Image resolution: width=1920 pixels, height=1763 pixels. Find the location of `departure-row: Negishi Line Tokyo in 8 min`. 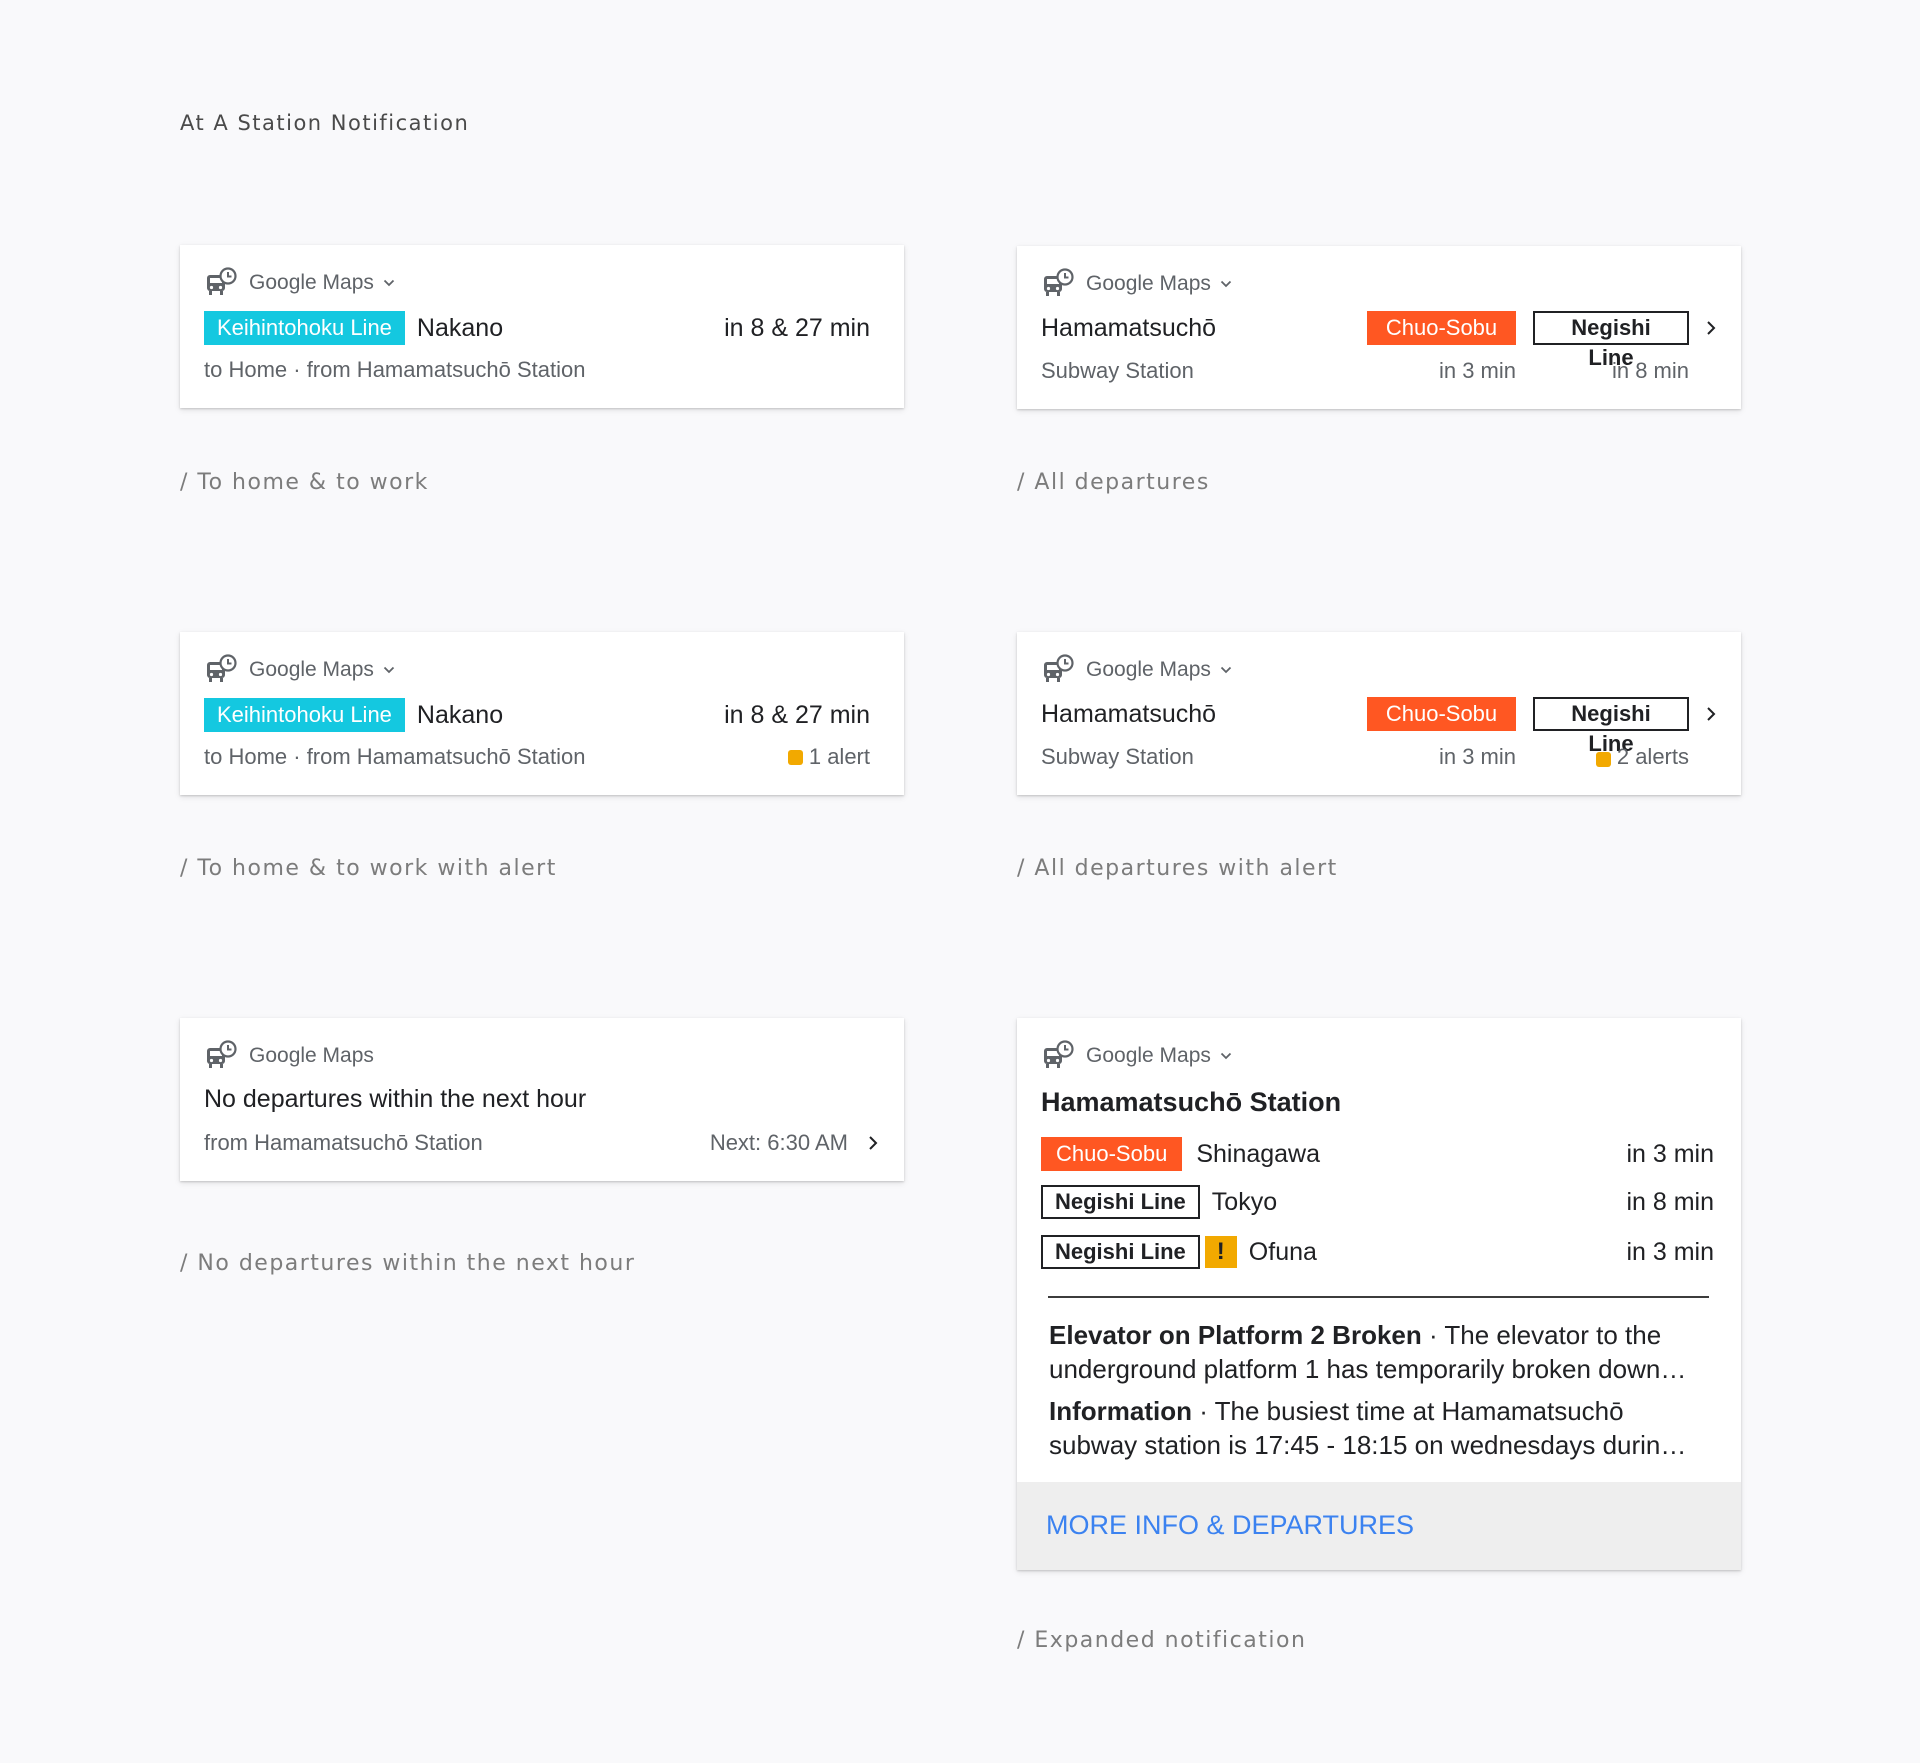

departure-row: Negishi Line Tokyo in 8 min is located at coordinates (1377, 1202).